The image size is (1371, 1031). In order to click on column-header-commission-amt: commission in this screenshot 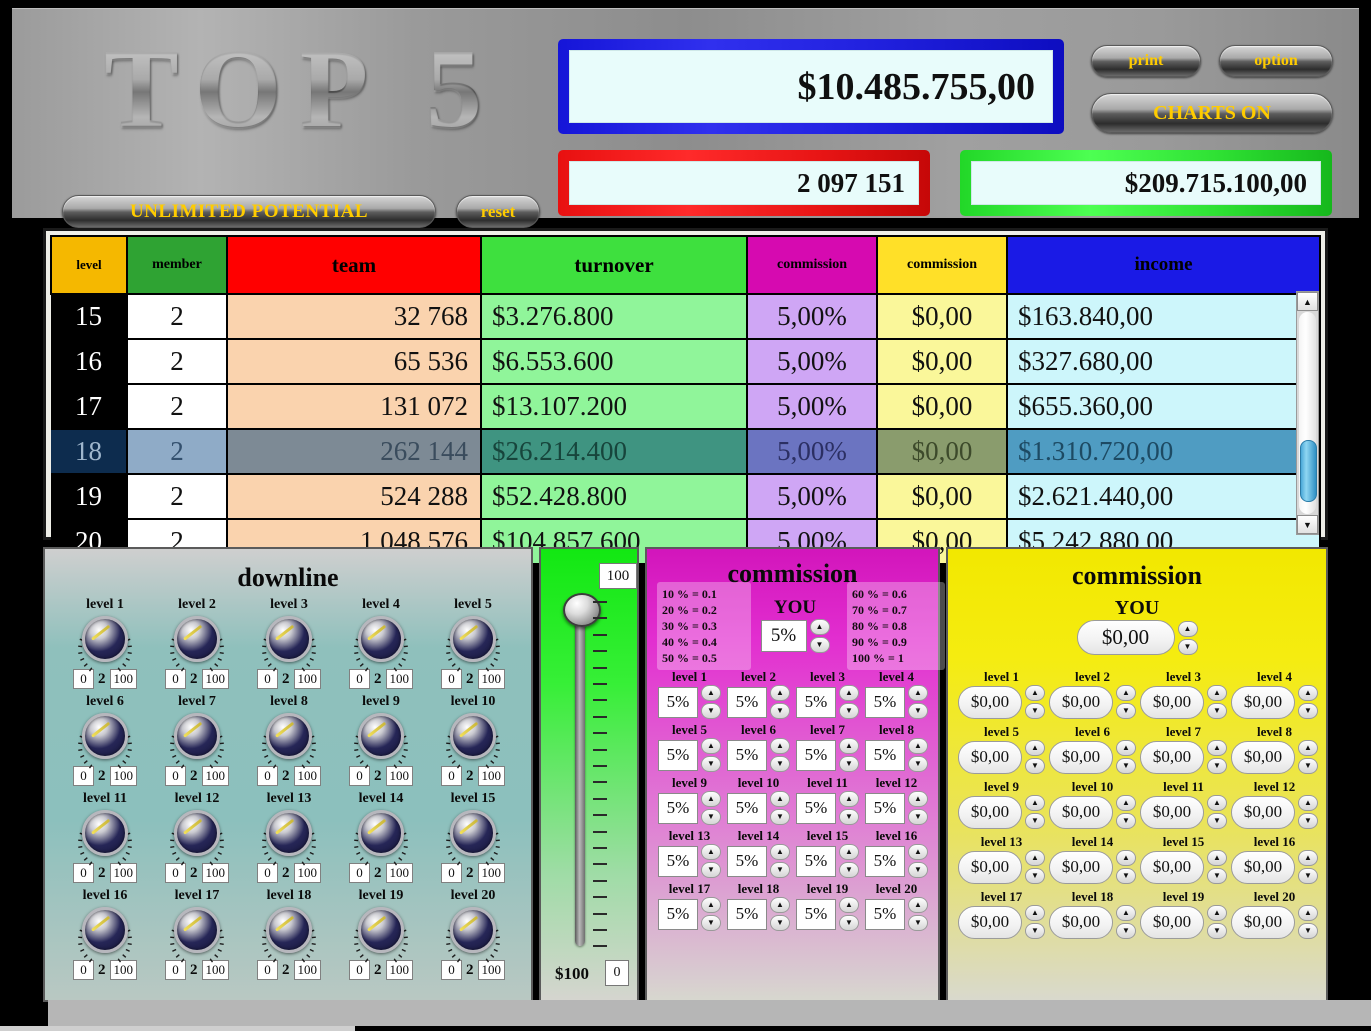, I will do `click(942, 265)`.